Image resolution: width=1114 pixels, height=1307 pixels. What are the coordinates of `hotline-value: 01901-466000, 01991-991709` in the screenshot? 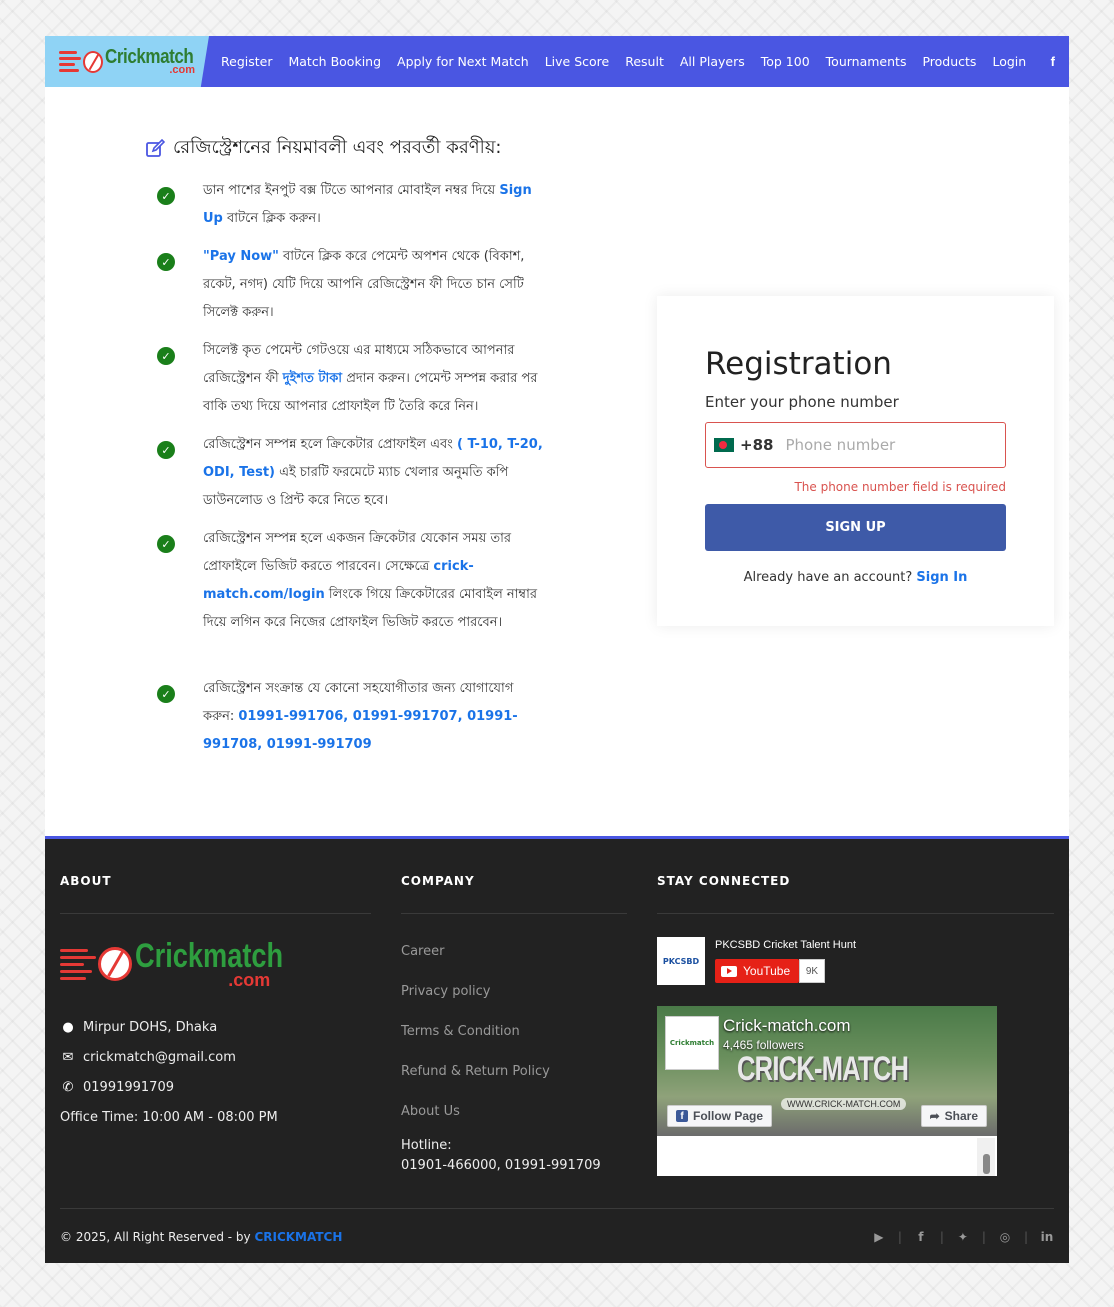 It's located at (501, 1165).